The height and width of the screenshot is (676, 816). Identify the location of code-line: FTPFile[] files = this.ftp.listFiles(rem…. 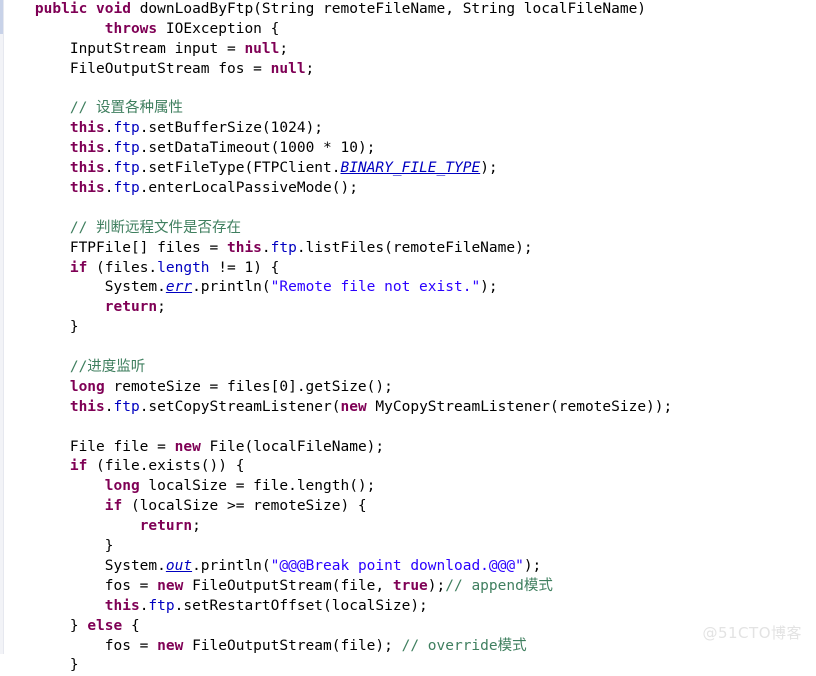
(408, 249).